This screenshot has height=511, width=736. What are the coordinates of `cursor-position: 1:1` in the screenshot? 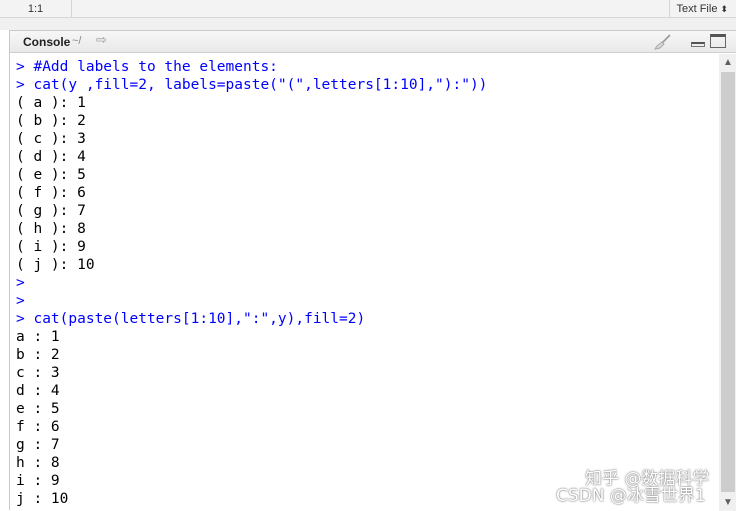 It's located at (36, 9).